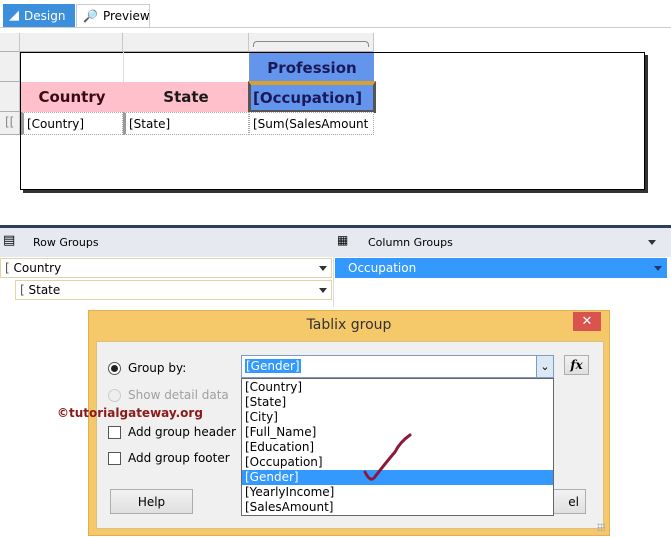  Describe the element at coordinates (72, 123) in the screenshot. I see `country-data-cell: [Country]` at that location.